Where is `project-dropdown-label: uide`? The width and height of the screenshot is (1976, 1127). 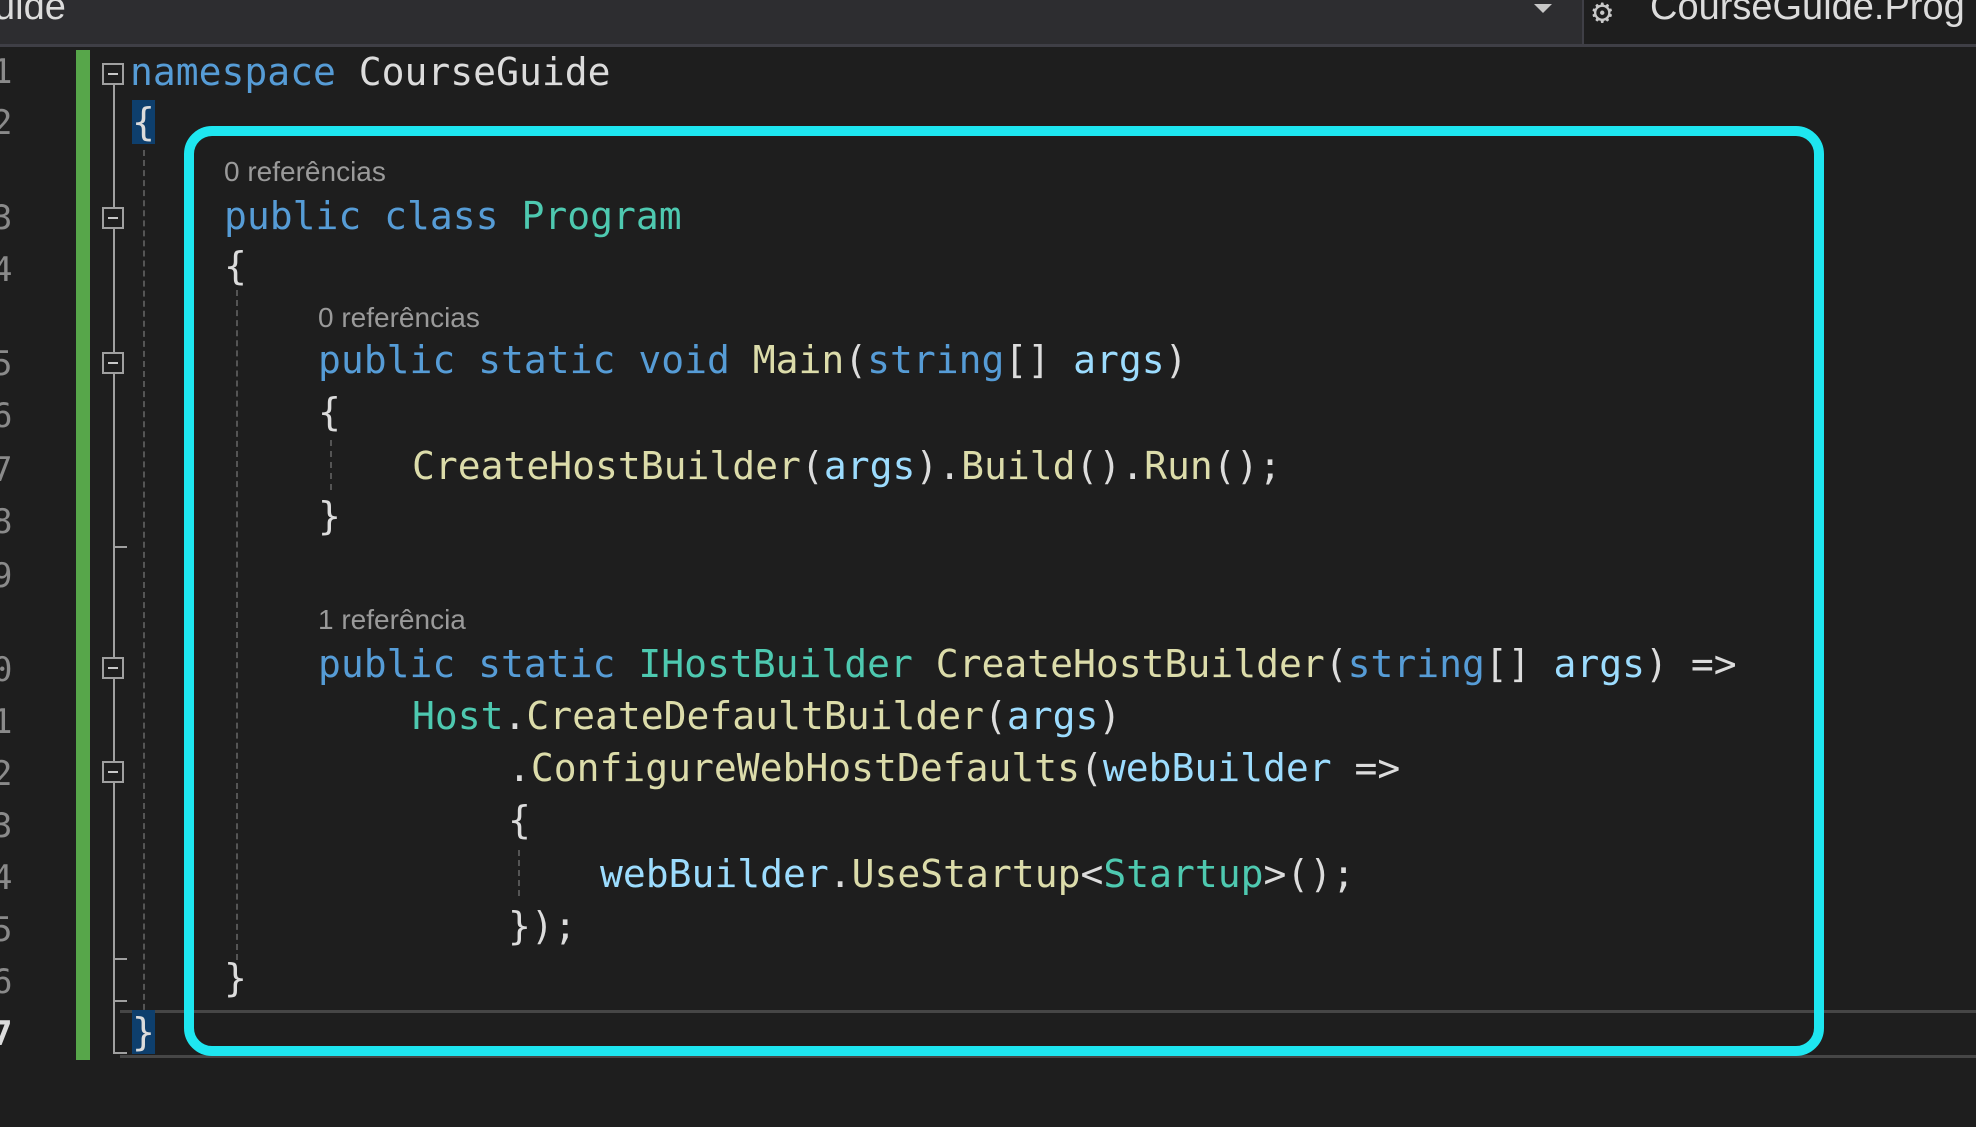
project-dropdown-label: uide is located at coordinates (33, 14).